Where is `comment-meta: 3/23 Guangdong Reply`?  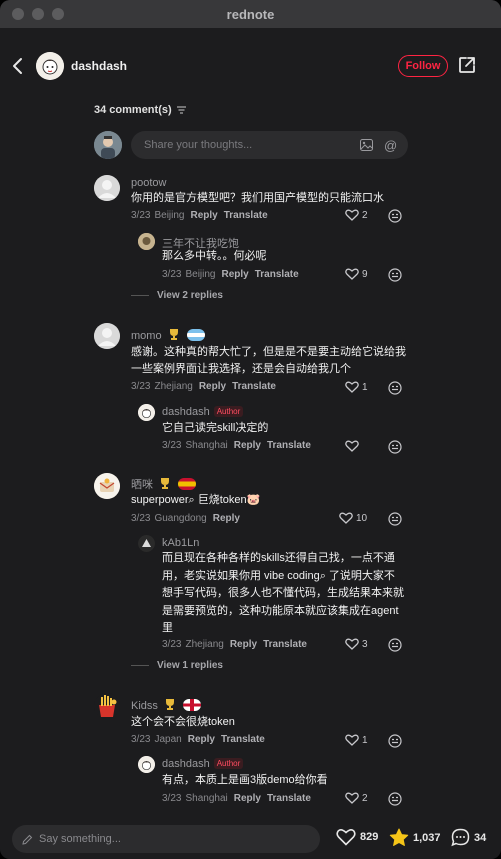
comment-meta: 3/23 Guangdong Reply is located at coordinates (185, 518).